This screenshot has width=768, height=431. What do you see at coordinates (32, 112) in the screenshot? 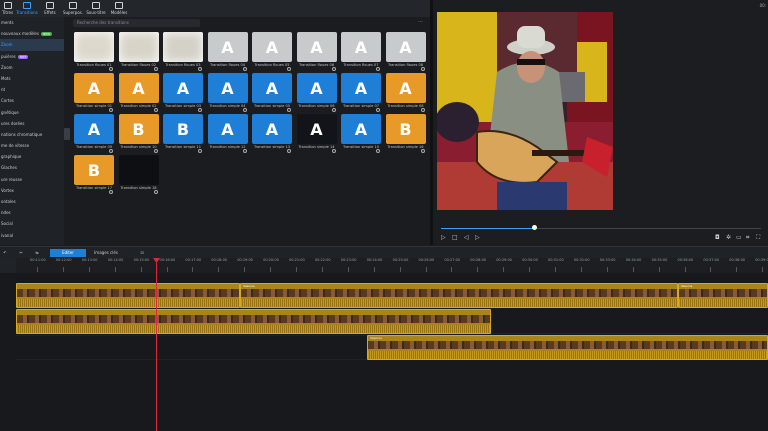
I see `category-item: gnétique` at bounding box center [32, 112].